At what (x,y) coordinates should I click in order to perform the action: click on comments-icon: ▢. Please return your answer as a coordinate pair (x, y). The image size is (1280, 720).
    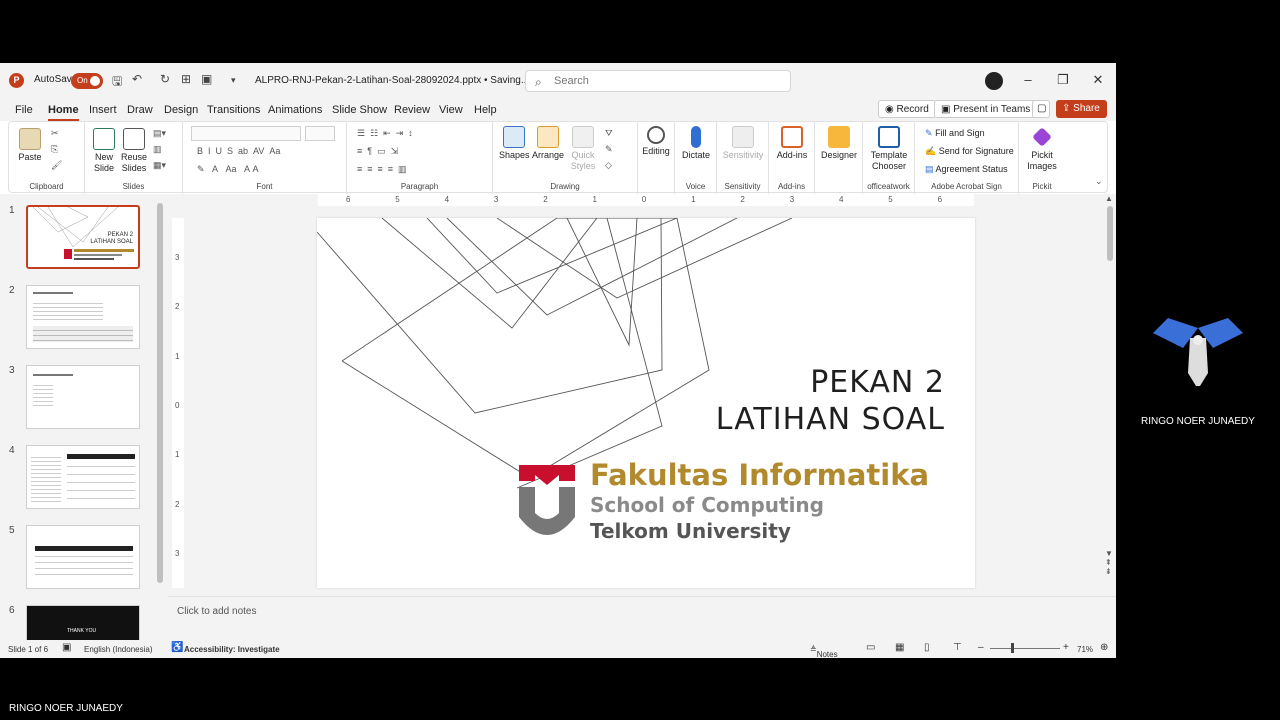
    Looking at the image, I should click on (1041, 109).